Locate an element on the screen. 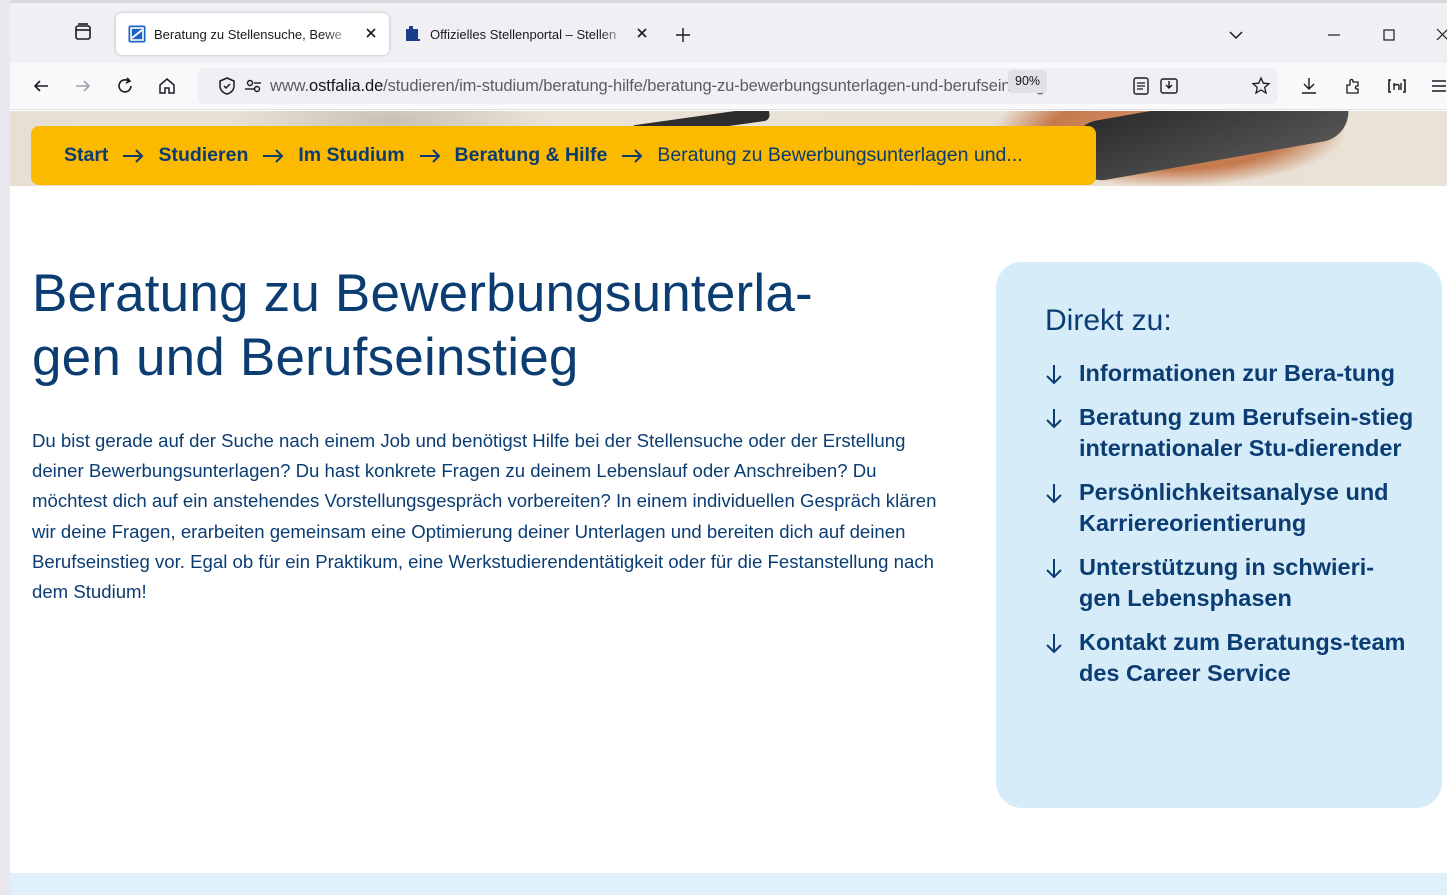  tab-title: Beratung zu Stellensuche, Bewe is located at coordinates (248, 34).